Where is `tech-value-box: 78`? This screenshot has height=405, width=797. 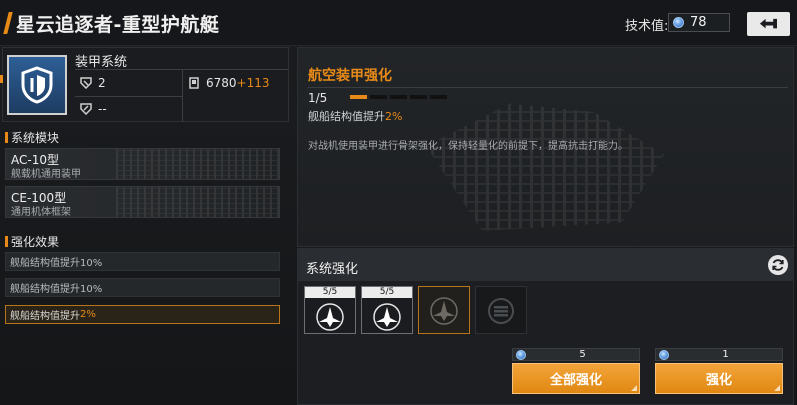
tech-value-box: 78 is located at coordinates (699, 22).